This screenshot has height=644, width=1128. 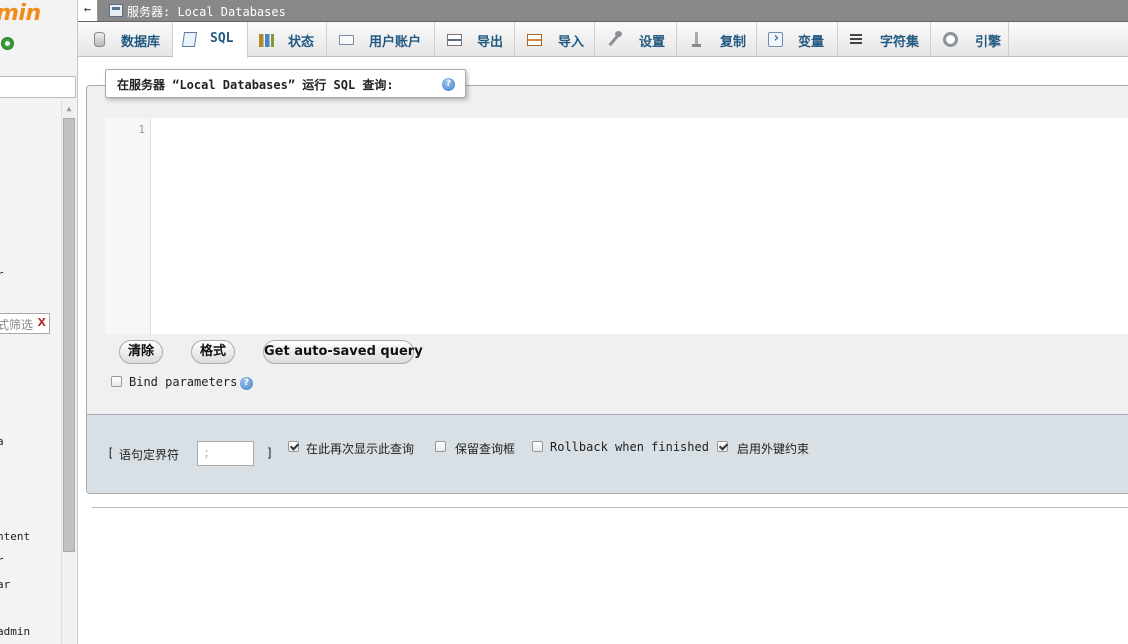 I want to click on bind-parameters-checkbox, so click(x=116, y=381).